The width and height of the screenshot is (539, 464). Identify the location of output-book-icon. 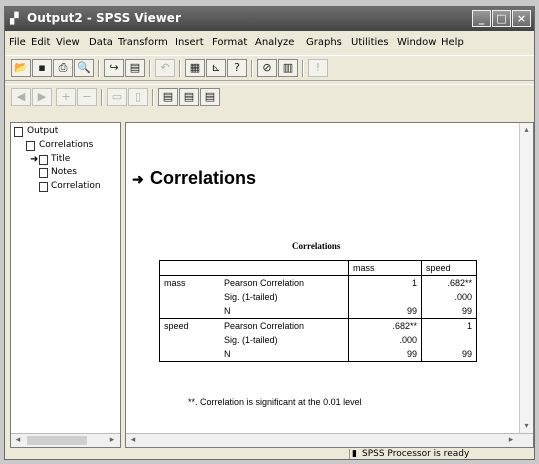
(18, 132).